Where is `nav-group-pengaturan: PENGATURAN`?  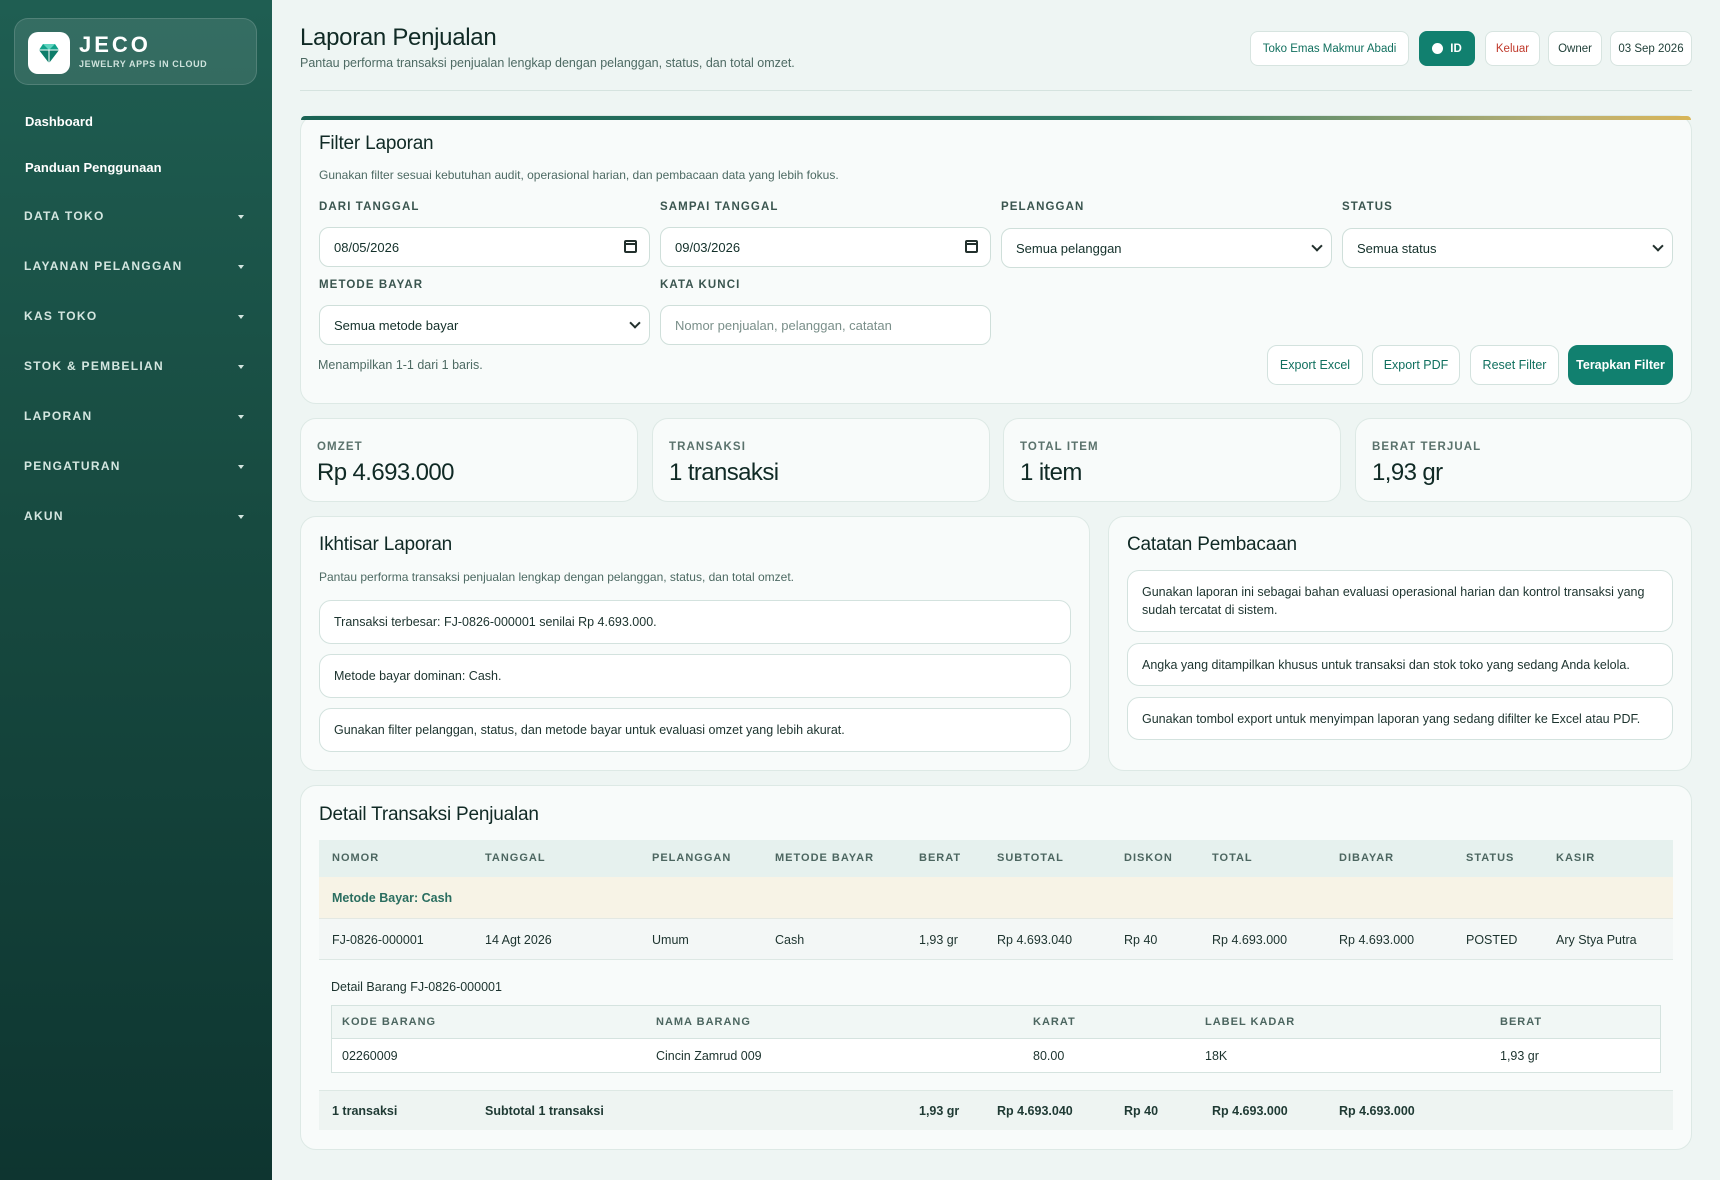 nav-group-pengaturan: PENGATURAN is located at coordinates (135, 469).